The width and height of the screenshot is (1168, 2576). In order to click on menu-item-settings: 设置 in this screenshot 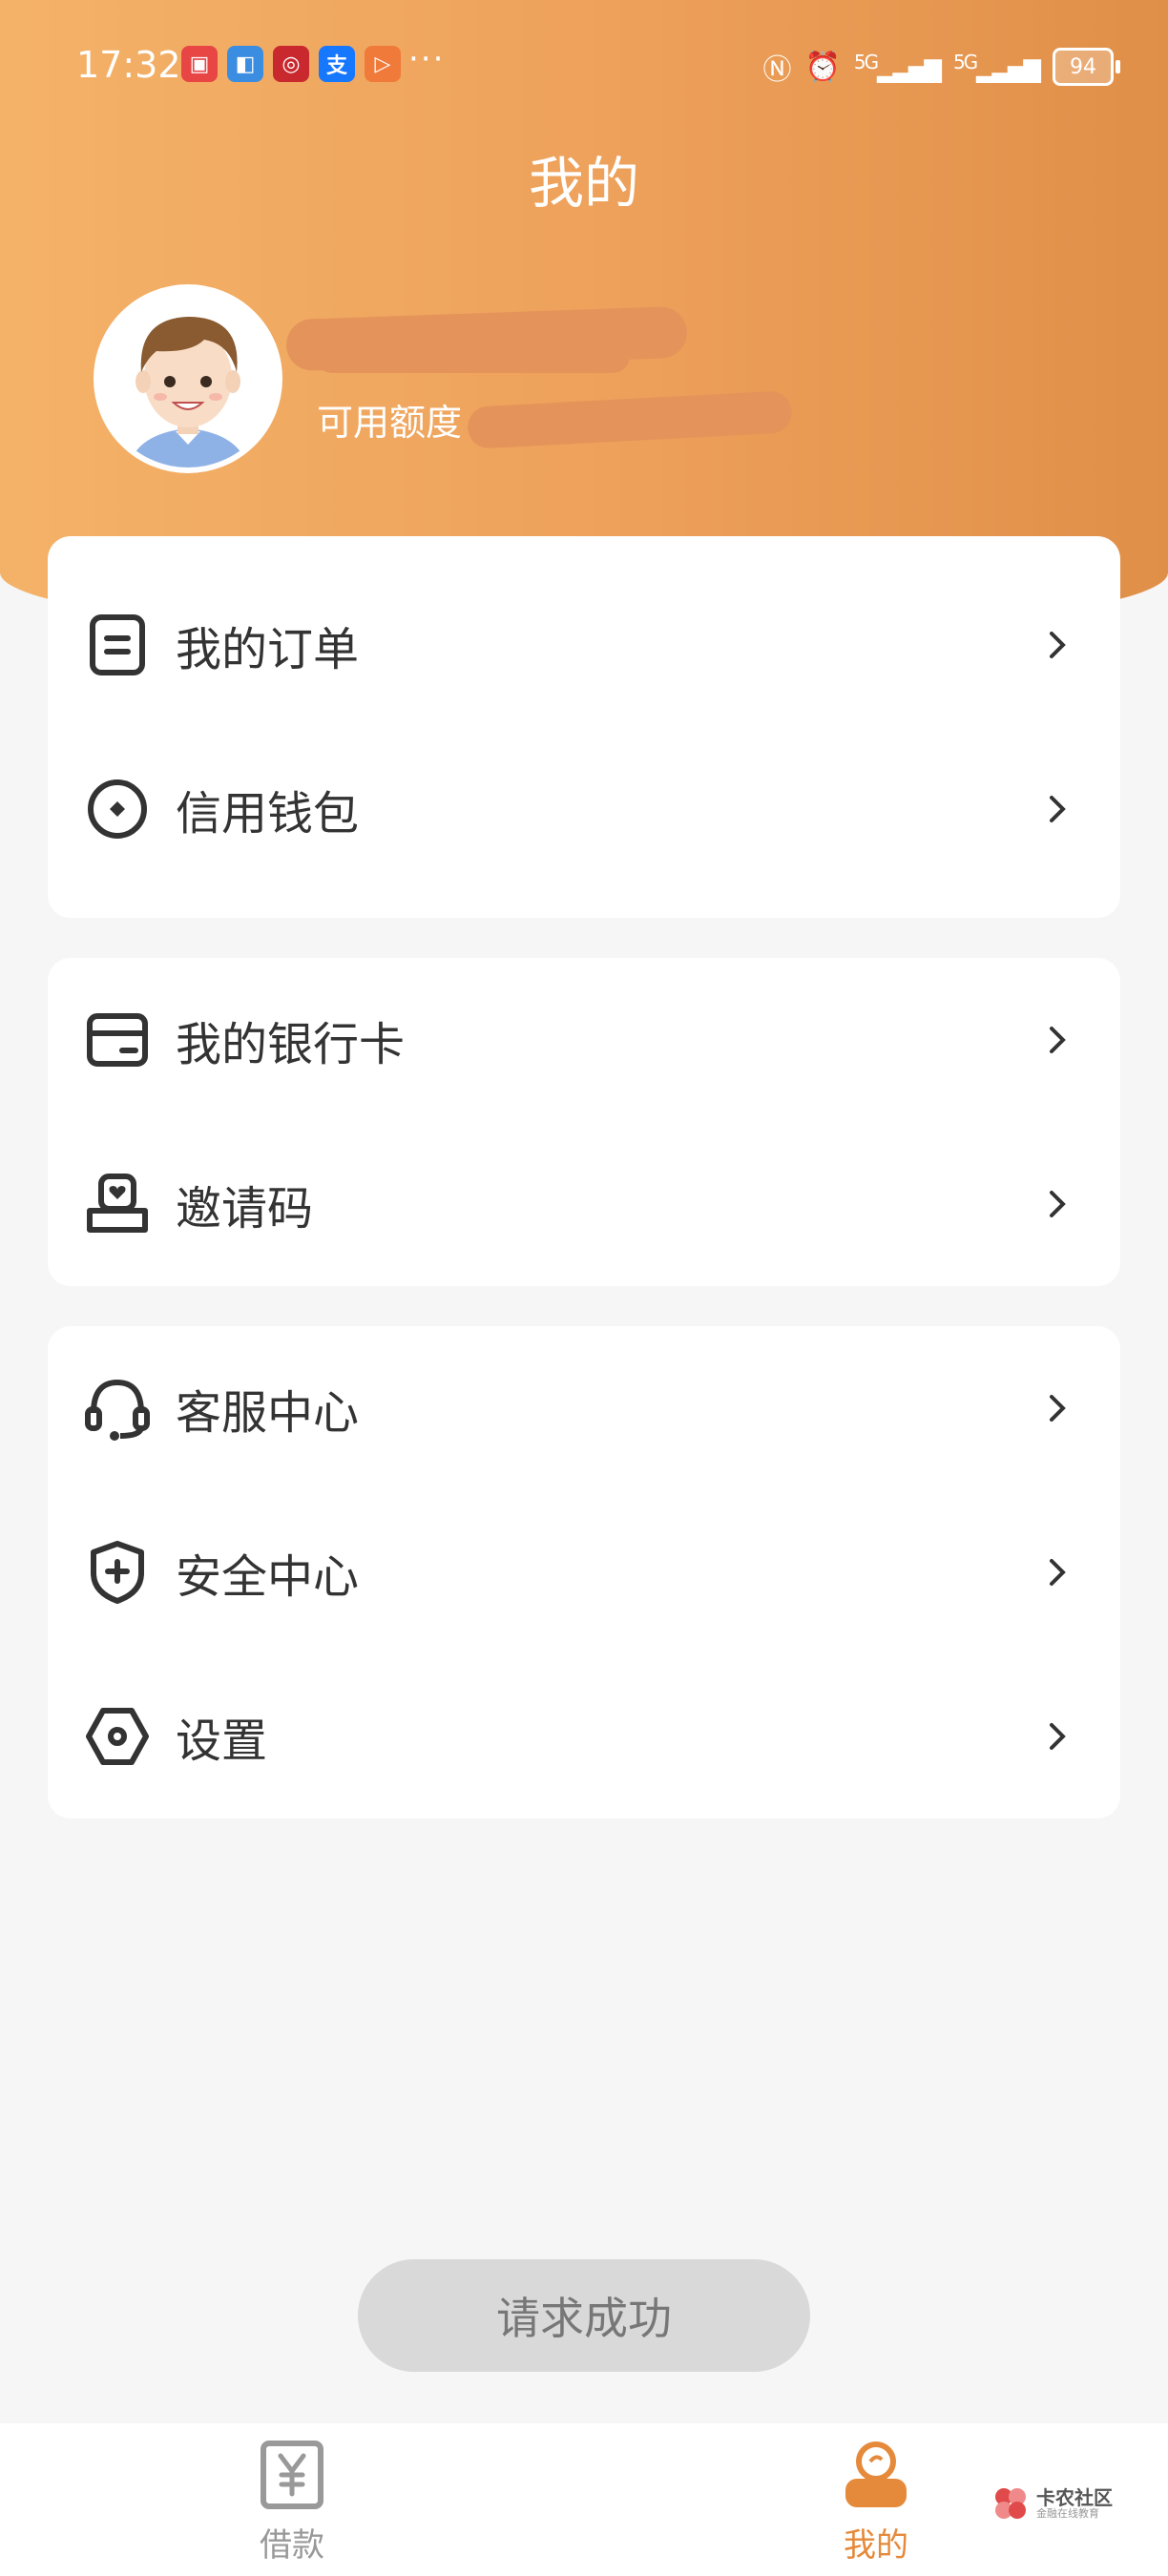, I will do `click(584, 1736)`.